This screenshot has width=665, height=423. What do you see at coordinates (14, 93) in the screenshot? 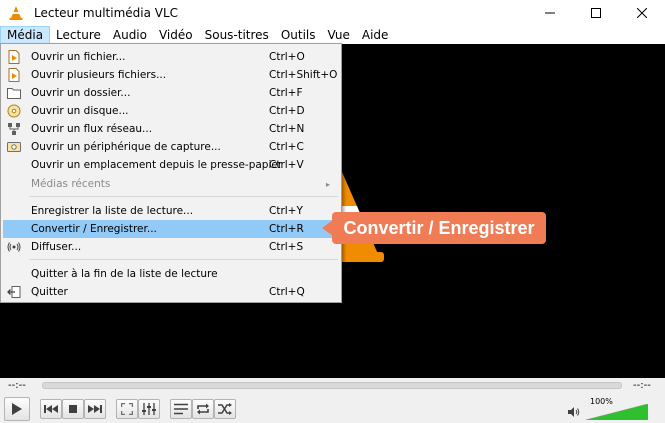
I see `folder-icon` at bounding box center [14, 93].